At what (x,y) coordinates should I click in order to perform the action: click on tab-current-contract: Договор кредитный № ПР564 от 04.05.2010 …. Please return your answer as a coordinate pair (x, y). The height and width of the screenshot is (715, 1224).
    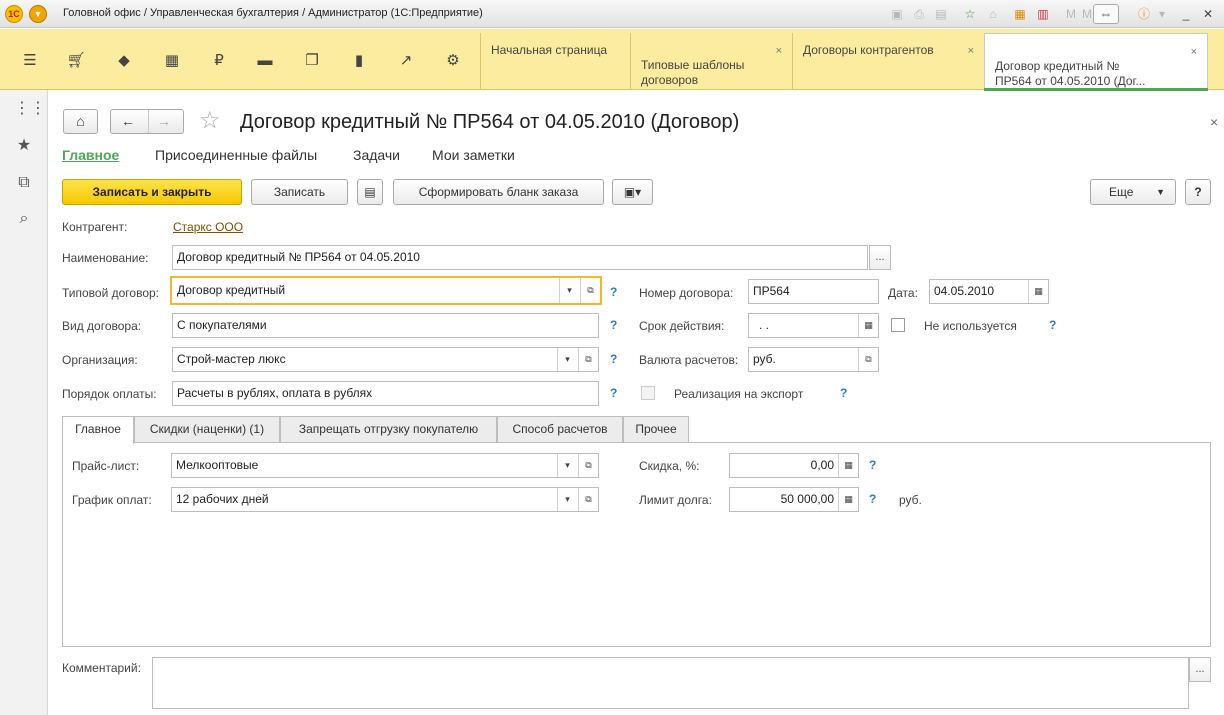
    Looking at the image, I should click on (1096, 62).